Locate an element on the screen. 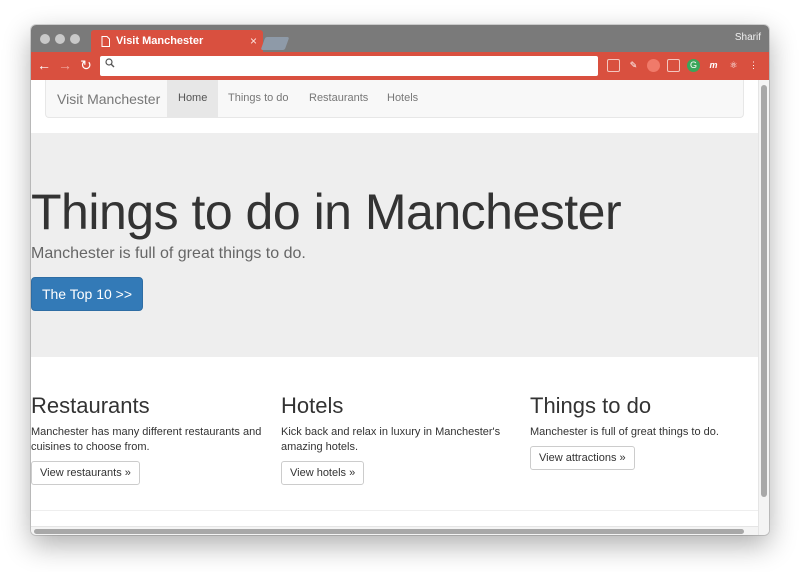 The width and height of the screenshot is (800, 572). maximize-window-button is located at coordinates (75, 39).